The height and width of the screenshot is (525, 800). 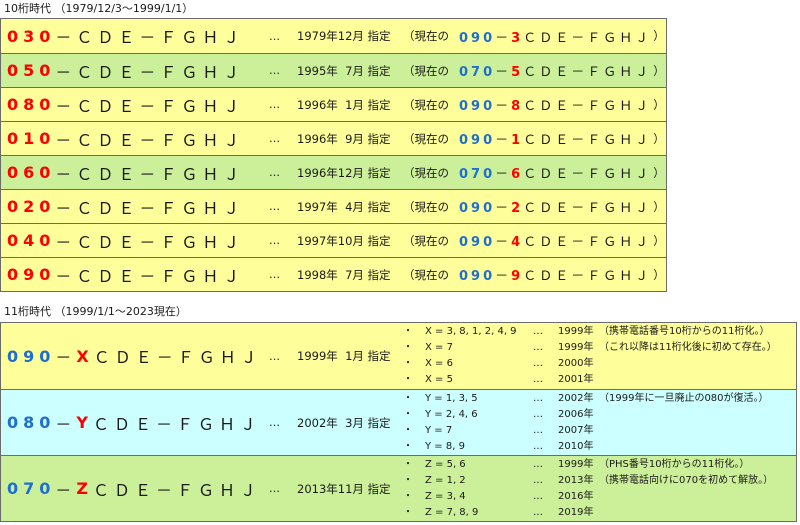 I want to click on phone-pattern: 050 －ＣＤＥ－ＦＧＨＪ, so click(x=125, y=70).